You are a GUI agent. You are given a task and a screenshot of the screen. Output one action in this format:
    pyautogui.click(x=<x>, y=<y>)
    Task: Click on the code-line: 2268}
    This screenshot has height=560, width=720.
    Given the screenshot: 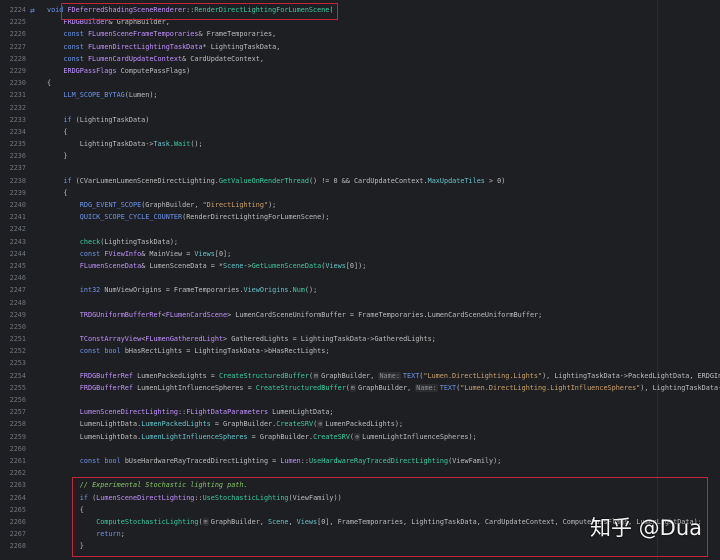 What is the action you would take?
    pyautogui.click(x=360, y=546)
    